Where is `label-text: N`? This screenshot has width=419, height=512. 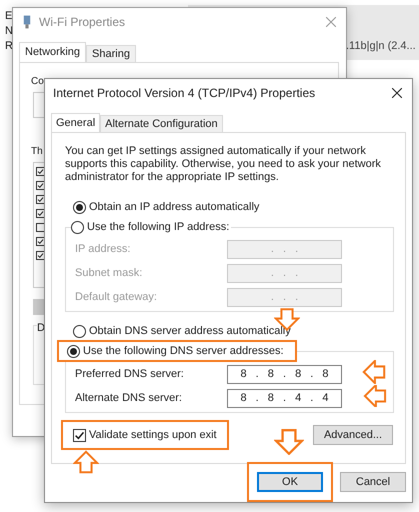
label-text: N is located at coordinates (9, 31).